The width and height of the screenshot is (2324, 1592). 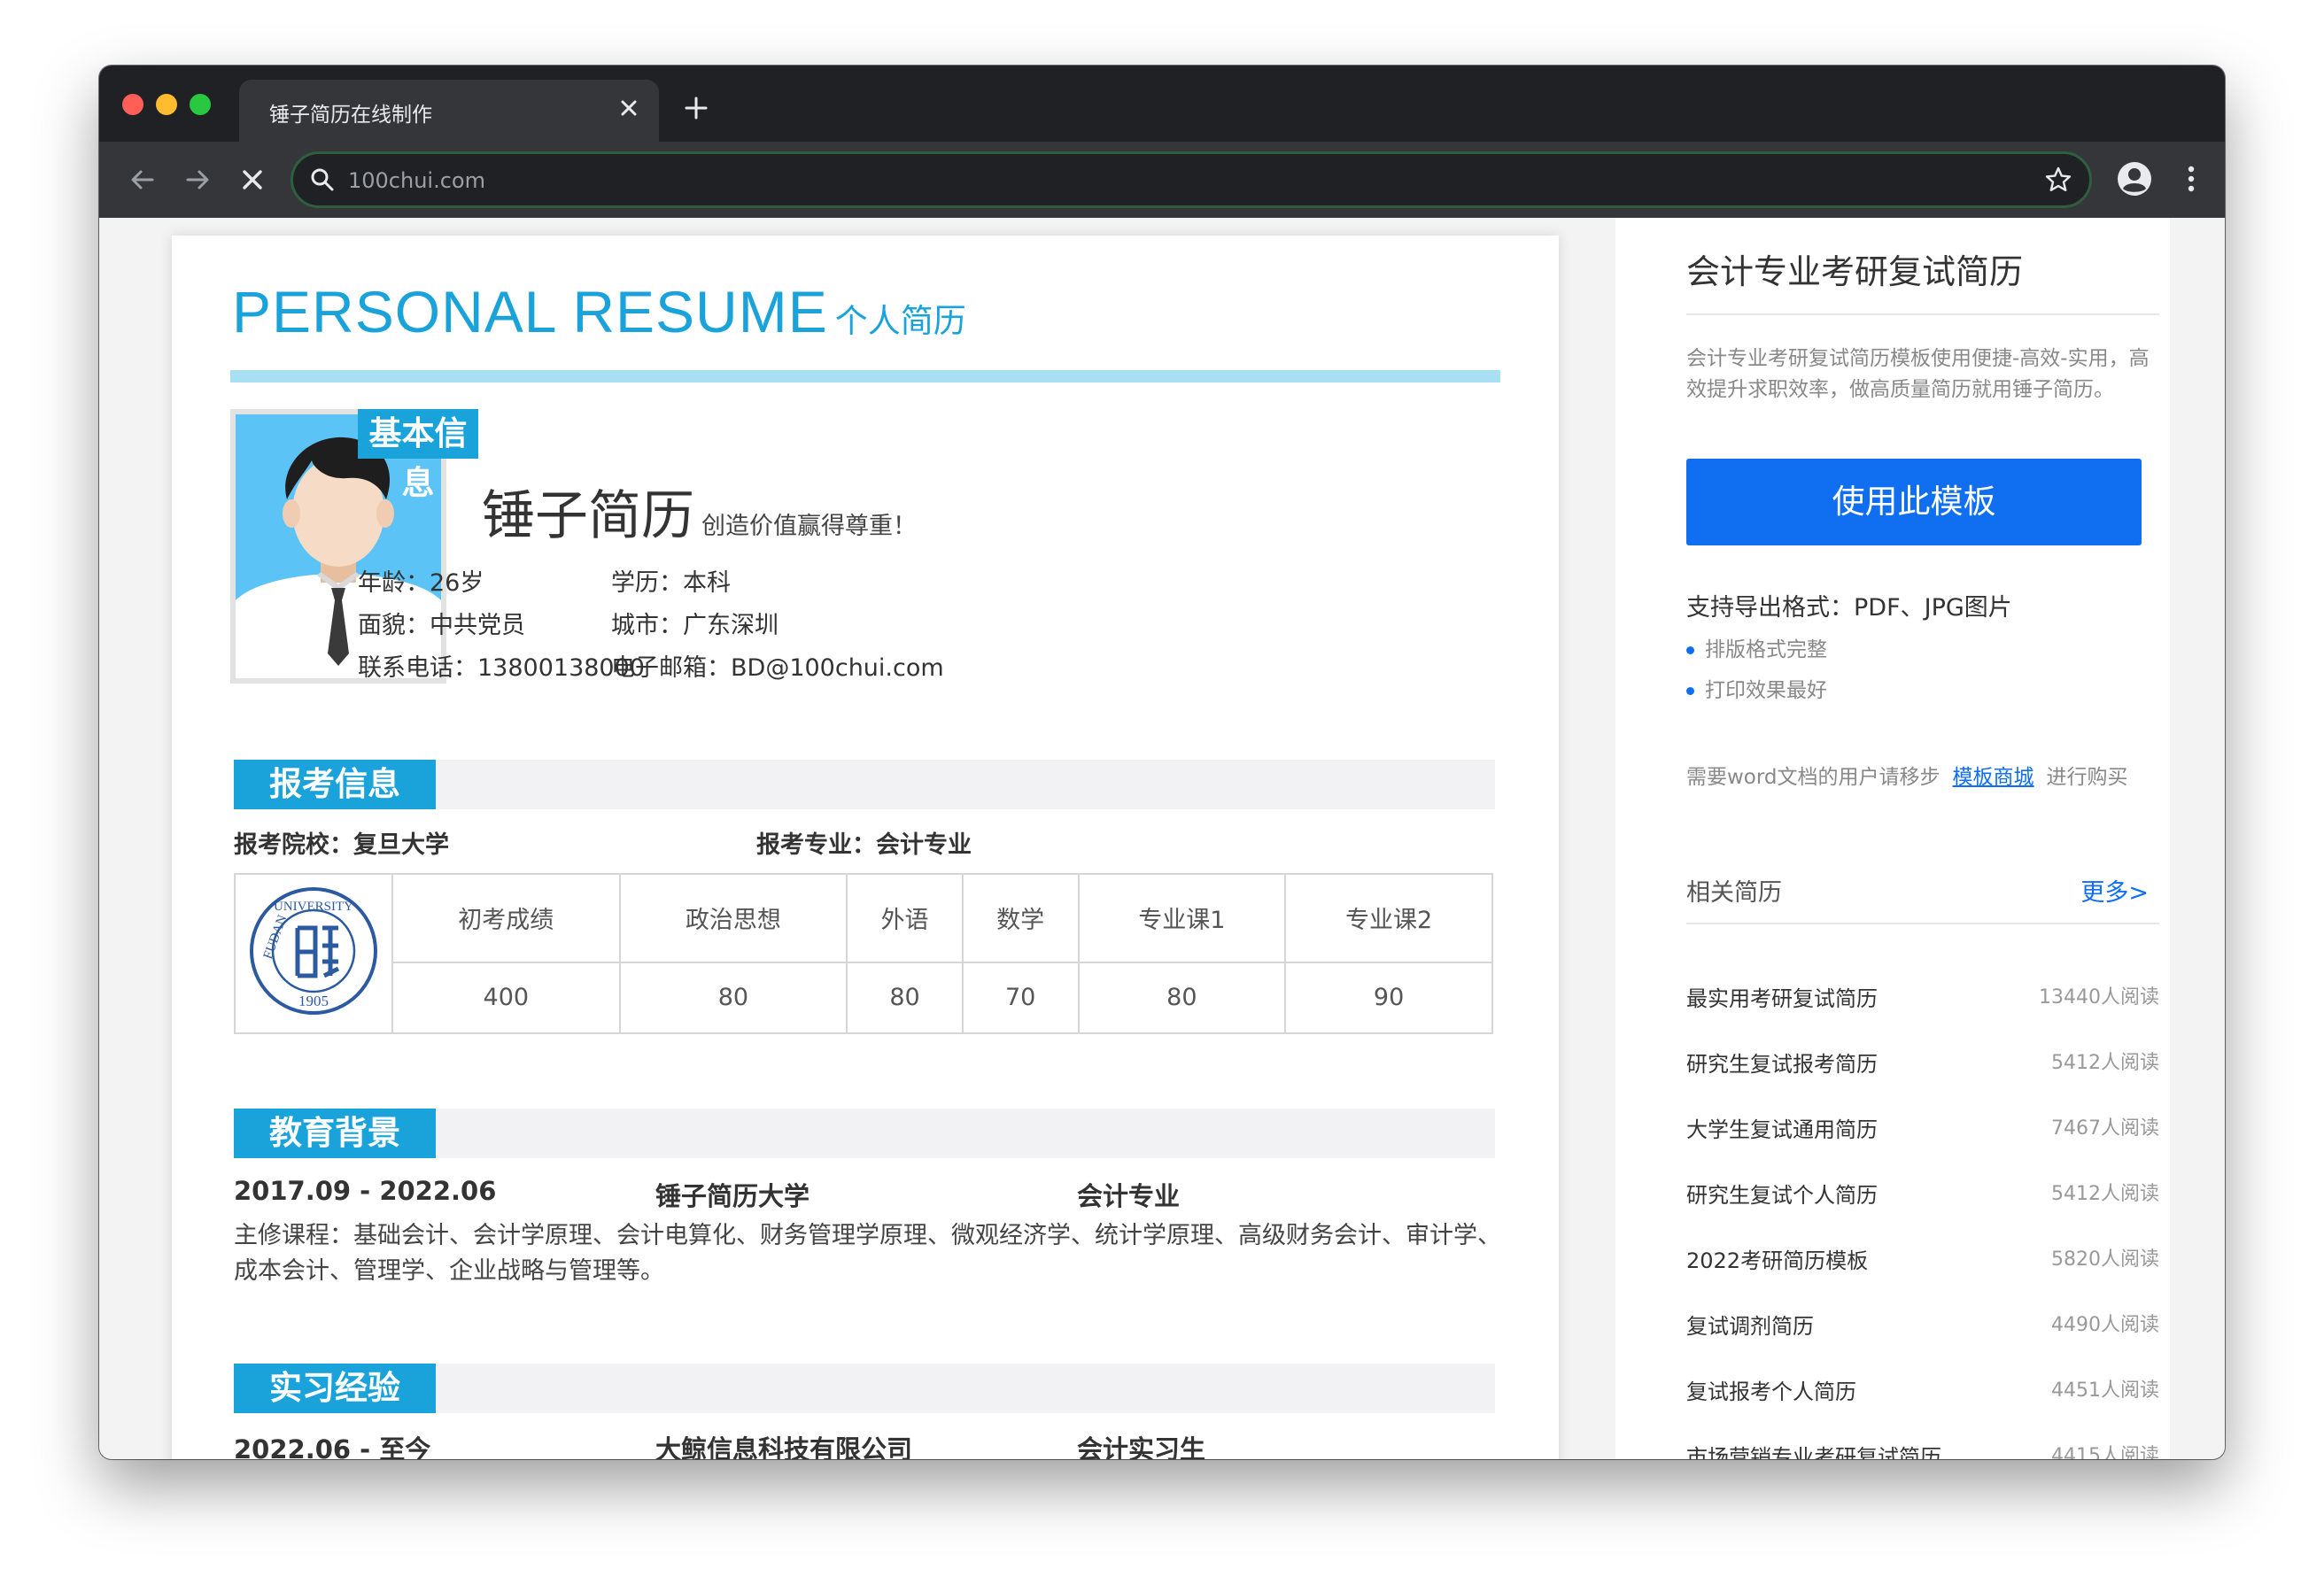 I want to click on score-value-cell: 70, so click(x=1020, y=998).